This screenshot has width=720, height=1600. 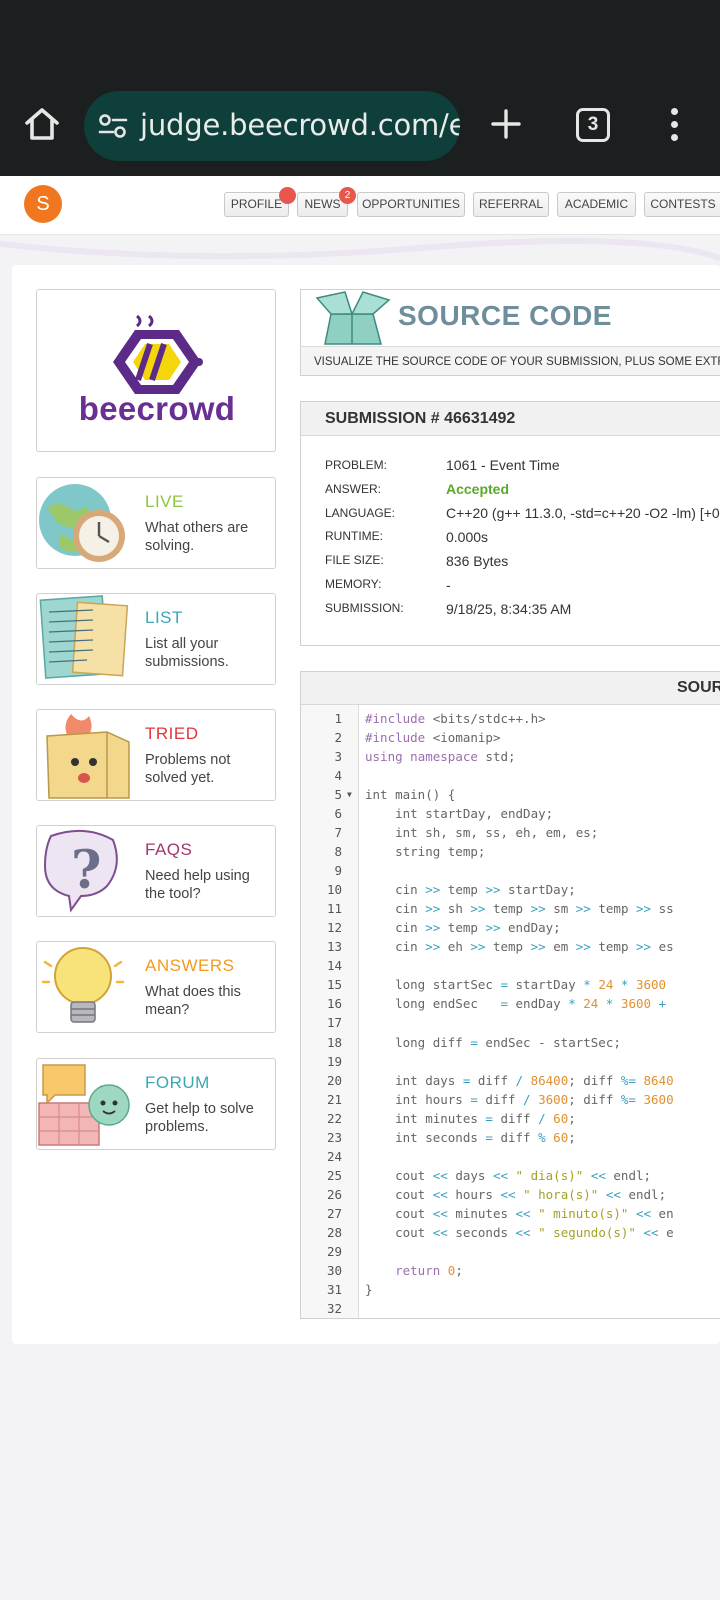 I want to click on file-size-value: 836 Bytes, so click(x=477, y=561).